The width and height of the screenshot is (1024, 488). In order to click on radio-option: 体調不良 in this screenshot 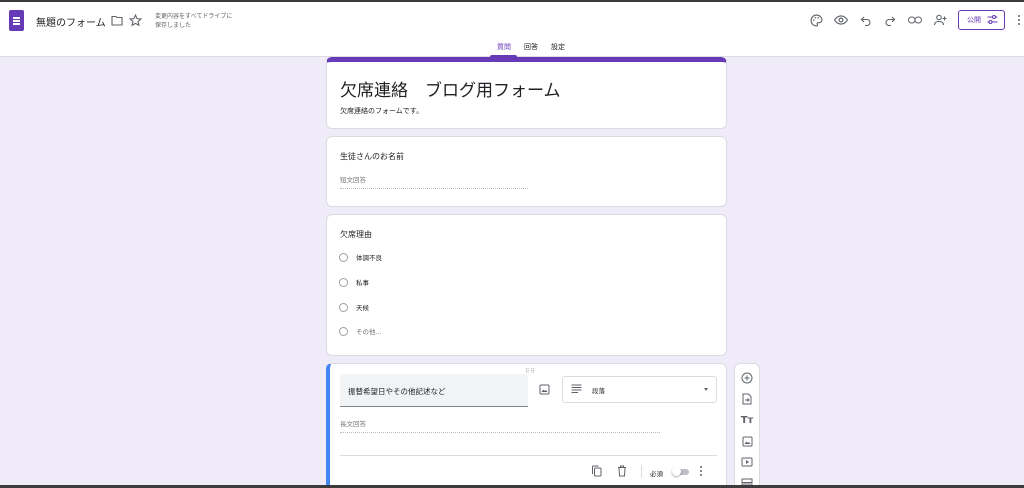, I will do `click(360, 257)`.